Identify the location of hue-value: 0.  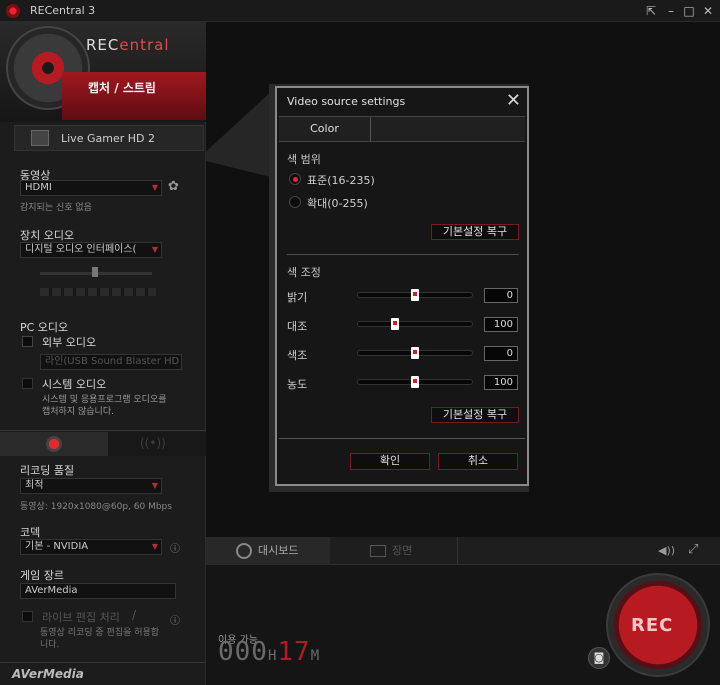
(501, 353).